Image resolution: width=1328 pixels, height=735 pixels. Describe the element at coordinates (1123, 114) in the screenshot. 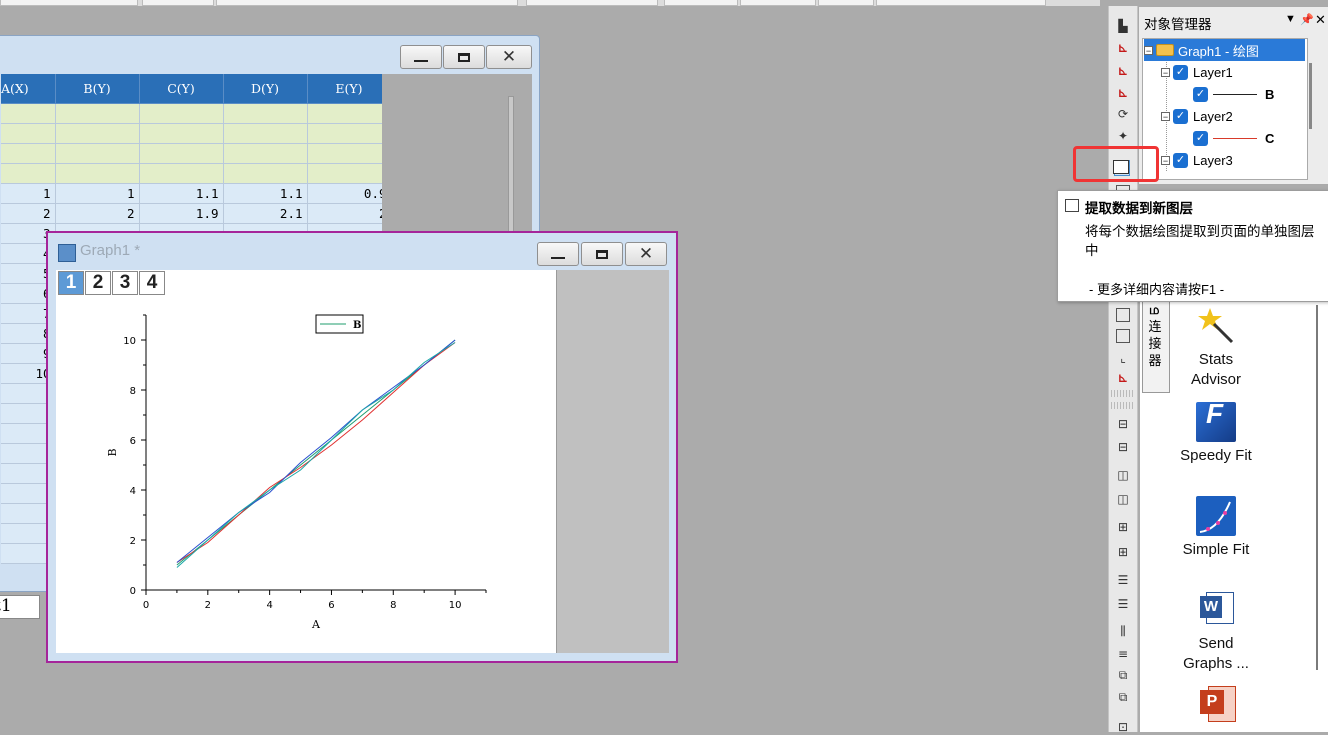

I see `swap-axes-icon: ⟳` at that location.